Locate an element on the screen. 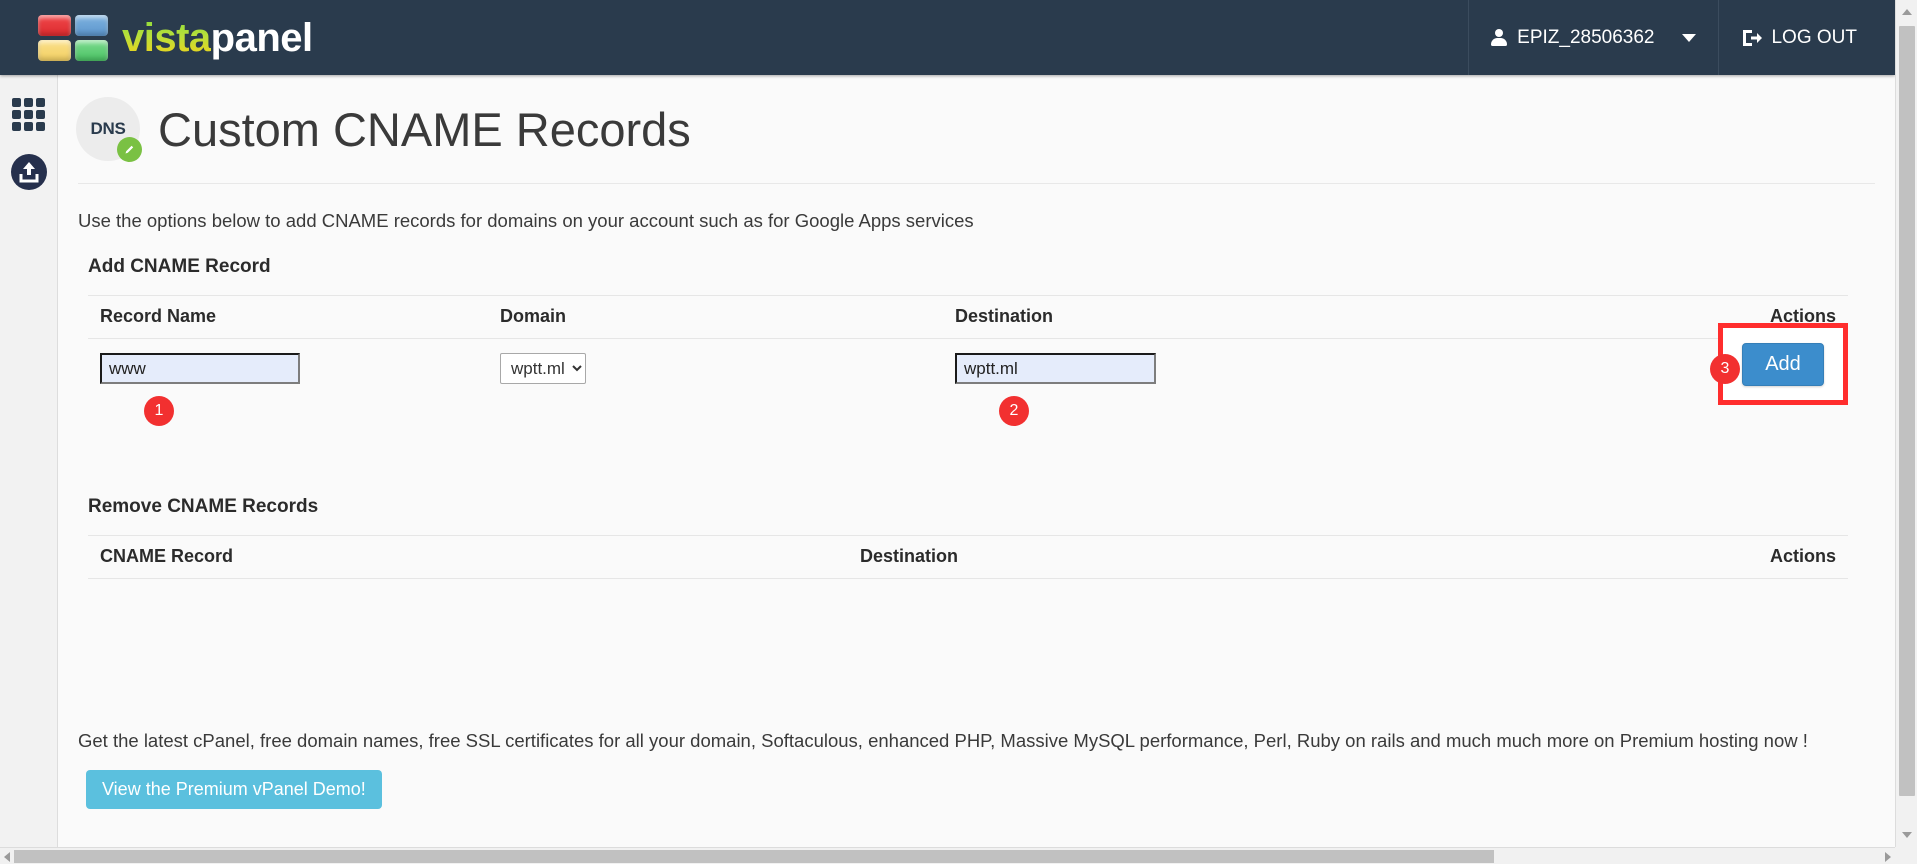 This screenshot has width=1917, height=864. add-section-heading: Add CNAME Record is located at coordinates (179, 266).